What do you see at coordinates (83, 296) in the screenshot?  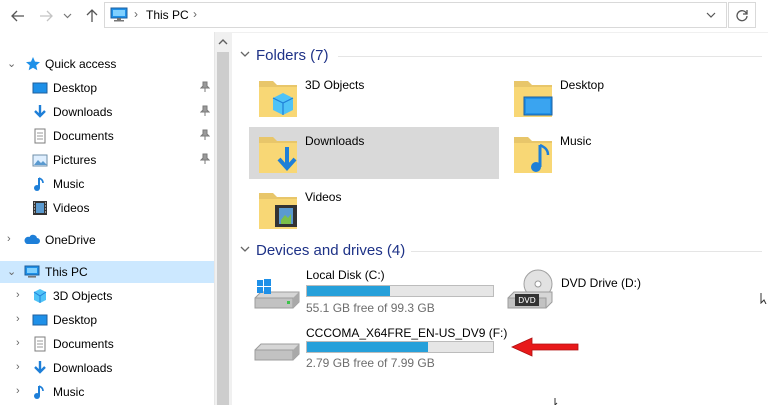 I see `sidebar-item-label: 3D Objects` at bounding box center [83, 296].